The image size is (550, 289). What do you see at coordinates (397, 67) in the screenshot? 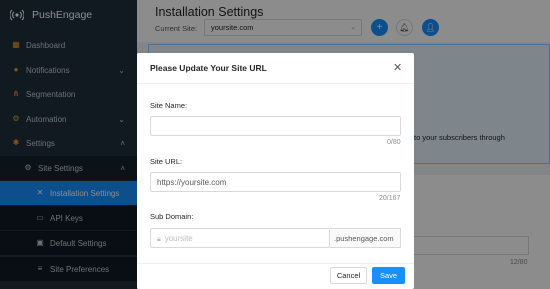
I see `close-icon: ✕` at bounding box center [397, 67].